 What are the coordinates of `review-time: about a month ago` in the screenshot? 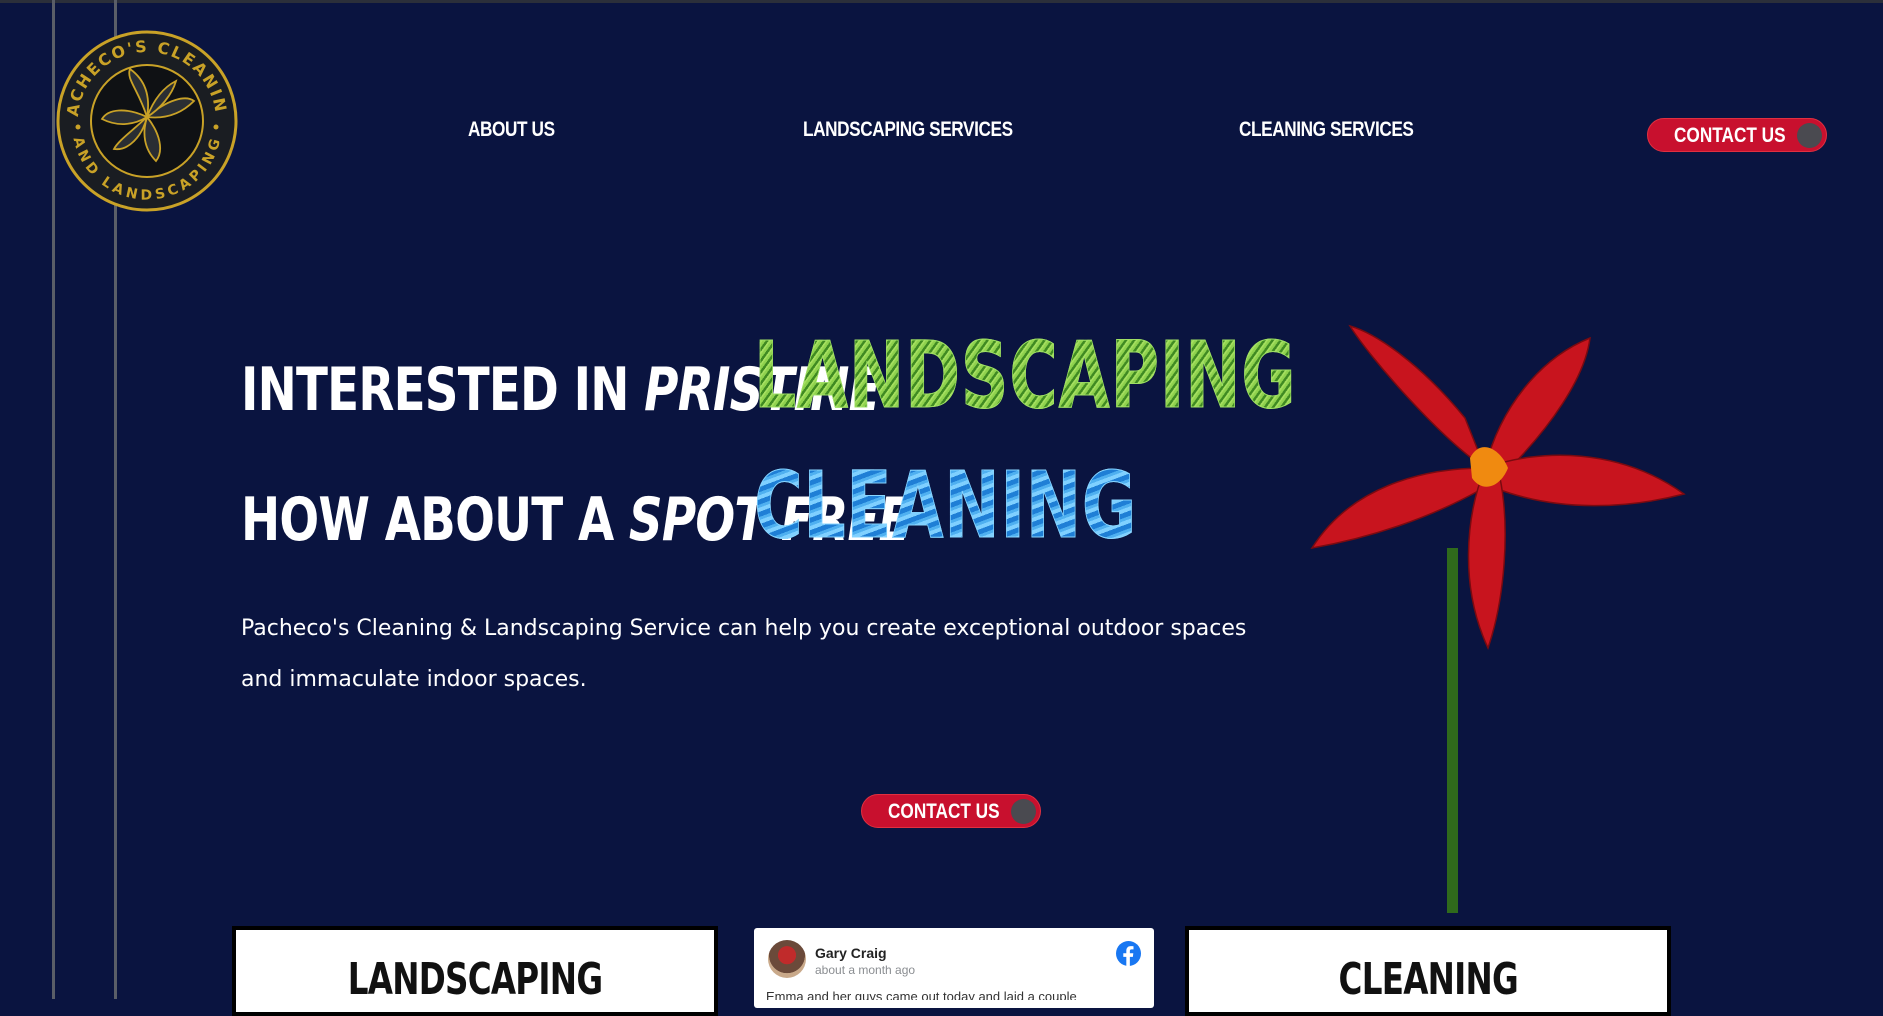 It's located at (865, 970).